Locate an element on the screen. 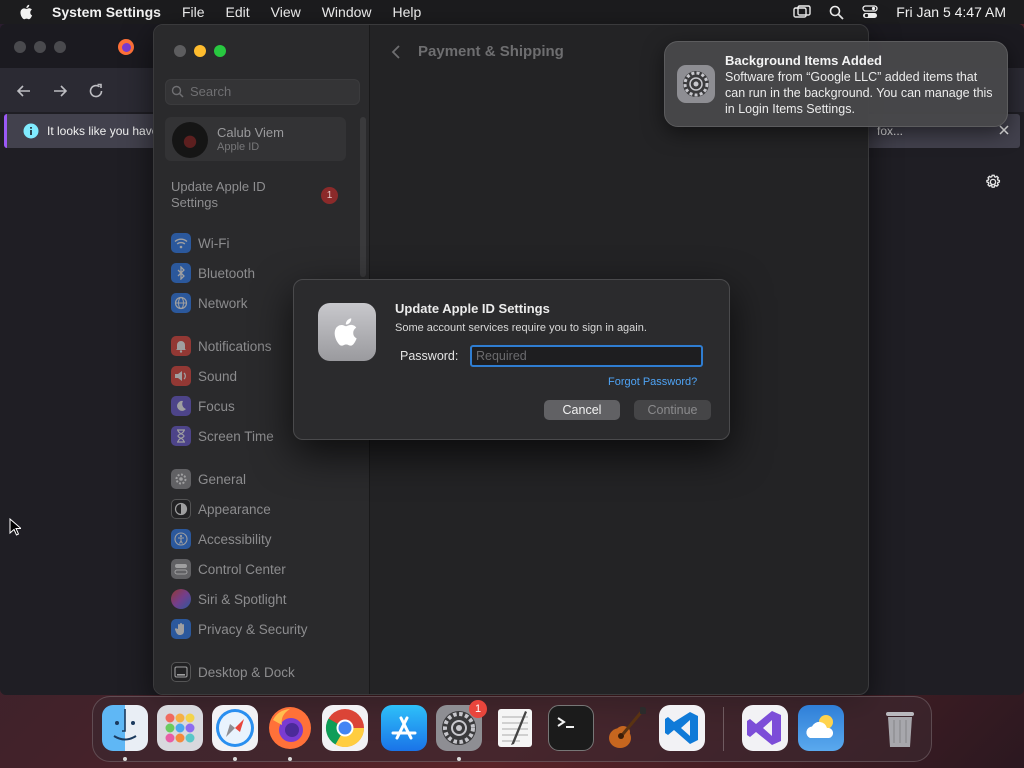 The width and height of the screenshot is (1024, 768). app-store-icon is located at coordinates (404, 728).